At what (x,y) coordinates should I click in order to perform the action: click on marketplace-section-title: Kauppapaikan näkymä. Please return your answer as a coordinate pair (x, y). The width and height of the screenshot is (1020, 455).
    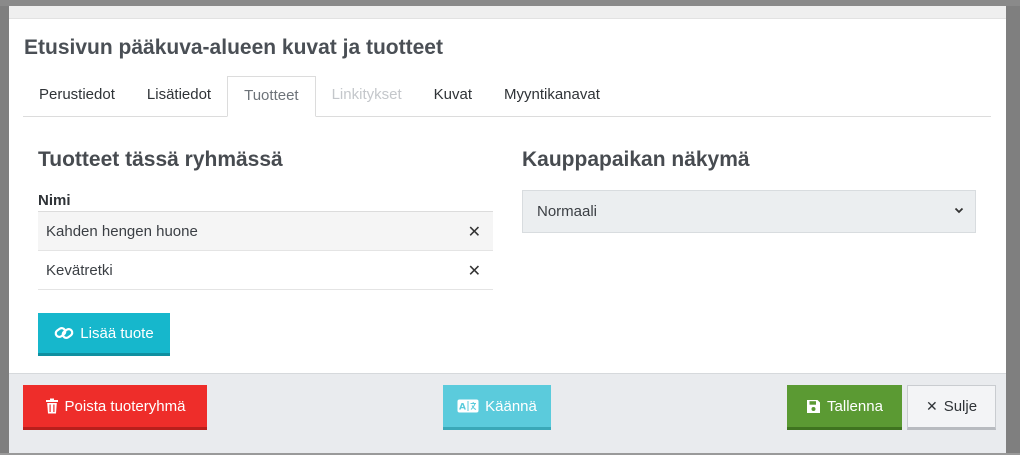
    Looking at the image, I should click on (636, 159).